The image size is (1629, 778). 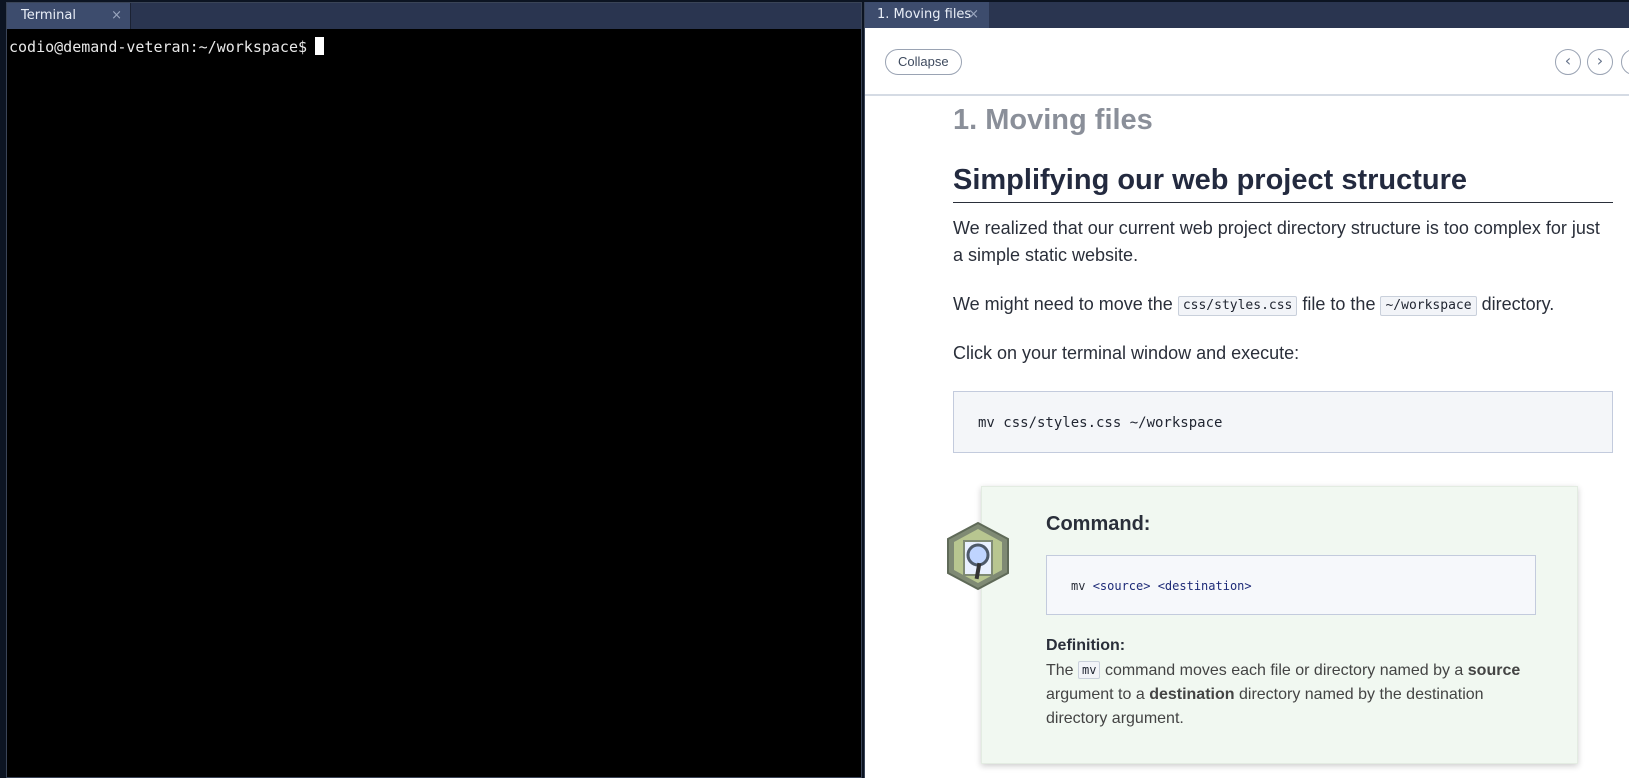 What do you see at coordinates (1192, 694) in the screenshot?
I see `def-bold-destination: destination` at bounding box center [1192, 694].